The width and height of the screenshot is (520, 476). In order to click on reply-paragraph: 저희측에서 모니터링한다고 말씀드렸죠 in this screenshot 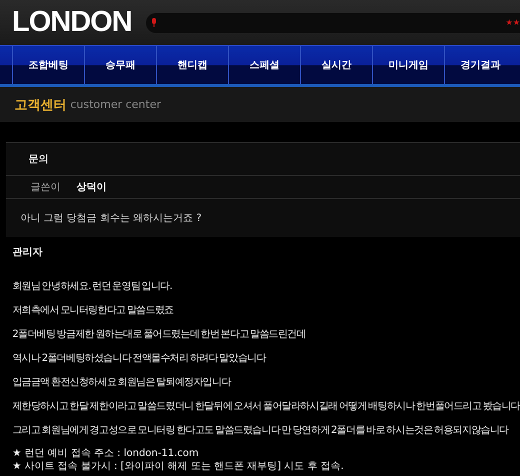, I will do `click(93, 310)`.